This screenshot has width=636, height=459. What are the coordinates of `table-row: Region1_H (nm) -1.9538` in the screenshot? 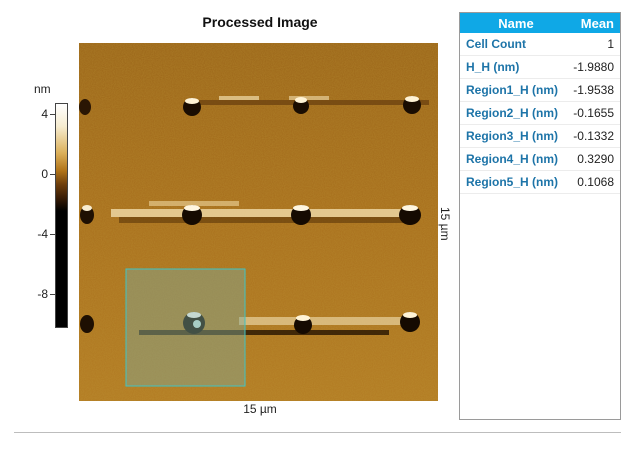 It's located at (540, 90).